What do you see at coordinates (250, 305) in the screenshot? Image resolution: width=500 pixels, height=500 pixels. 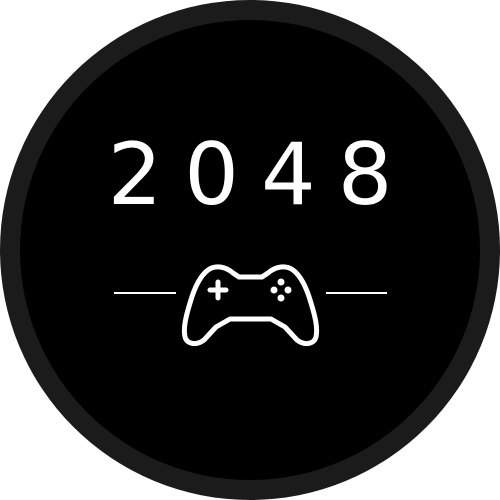 I see `gamepad-icon` at bounding box center [250, 305].